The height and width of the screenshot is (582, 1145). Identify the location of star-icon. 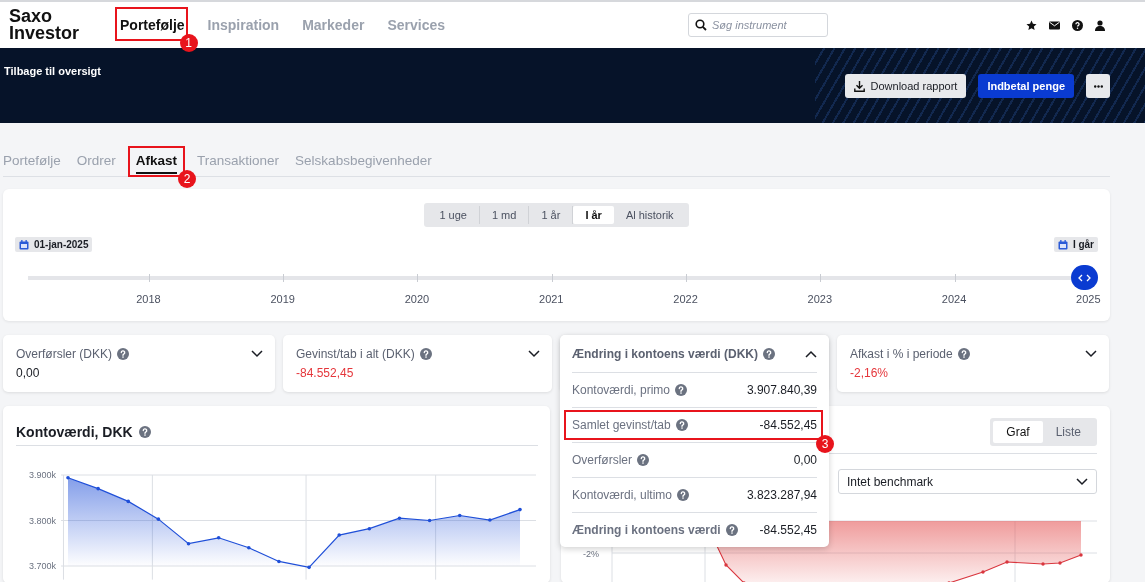
(1031, 25).